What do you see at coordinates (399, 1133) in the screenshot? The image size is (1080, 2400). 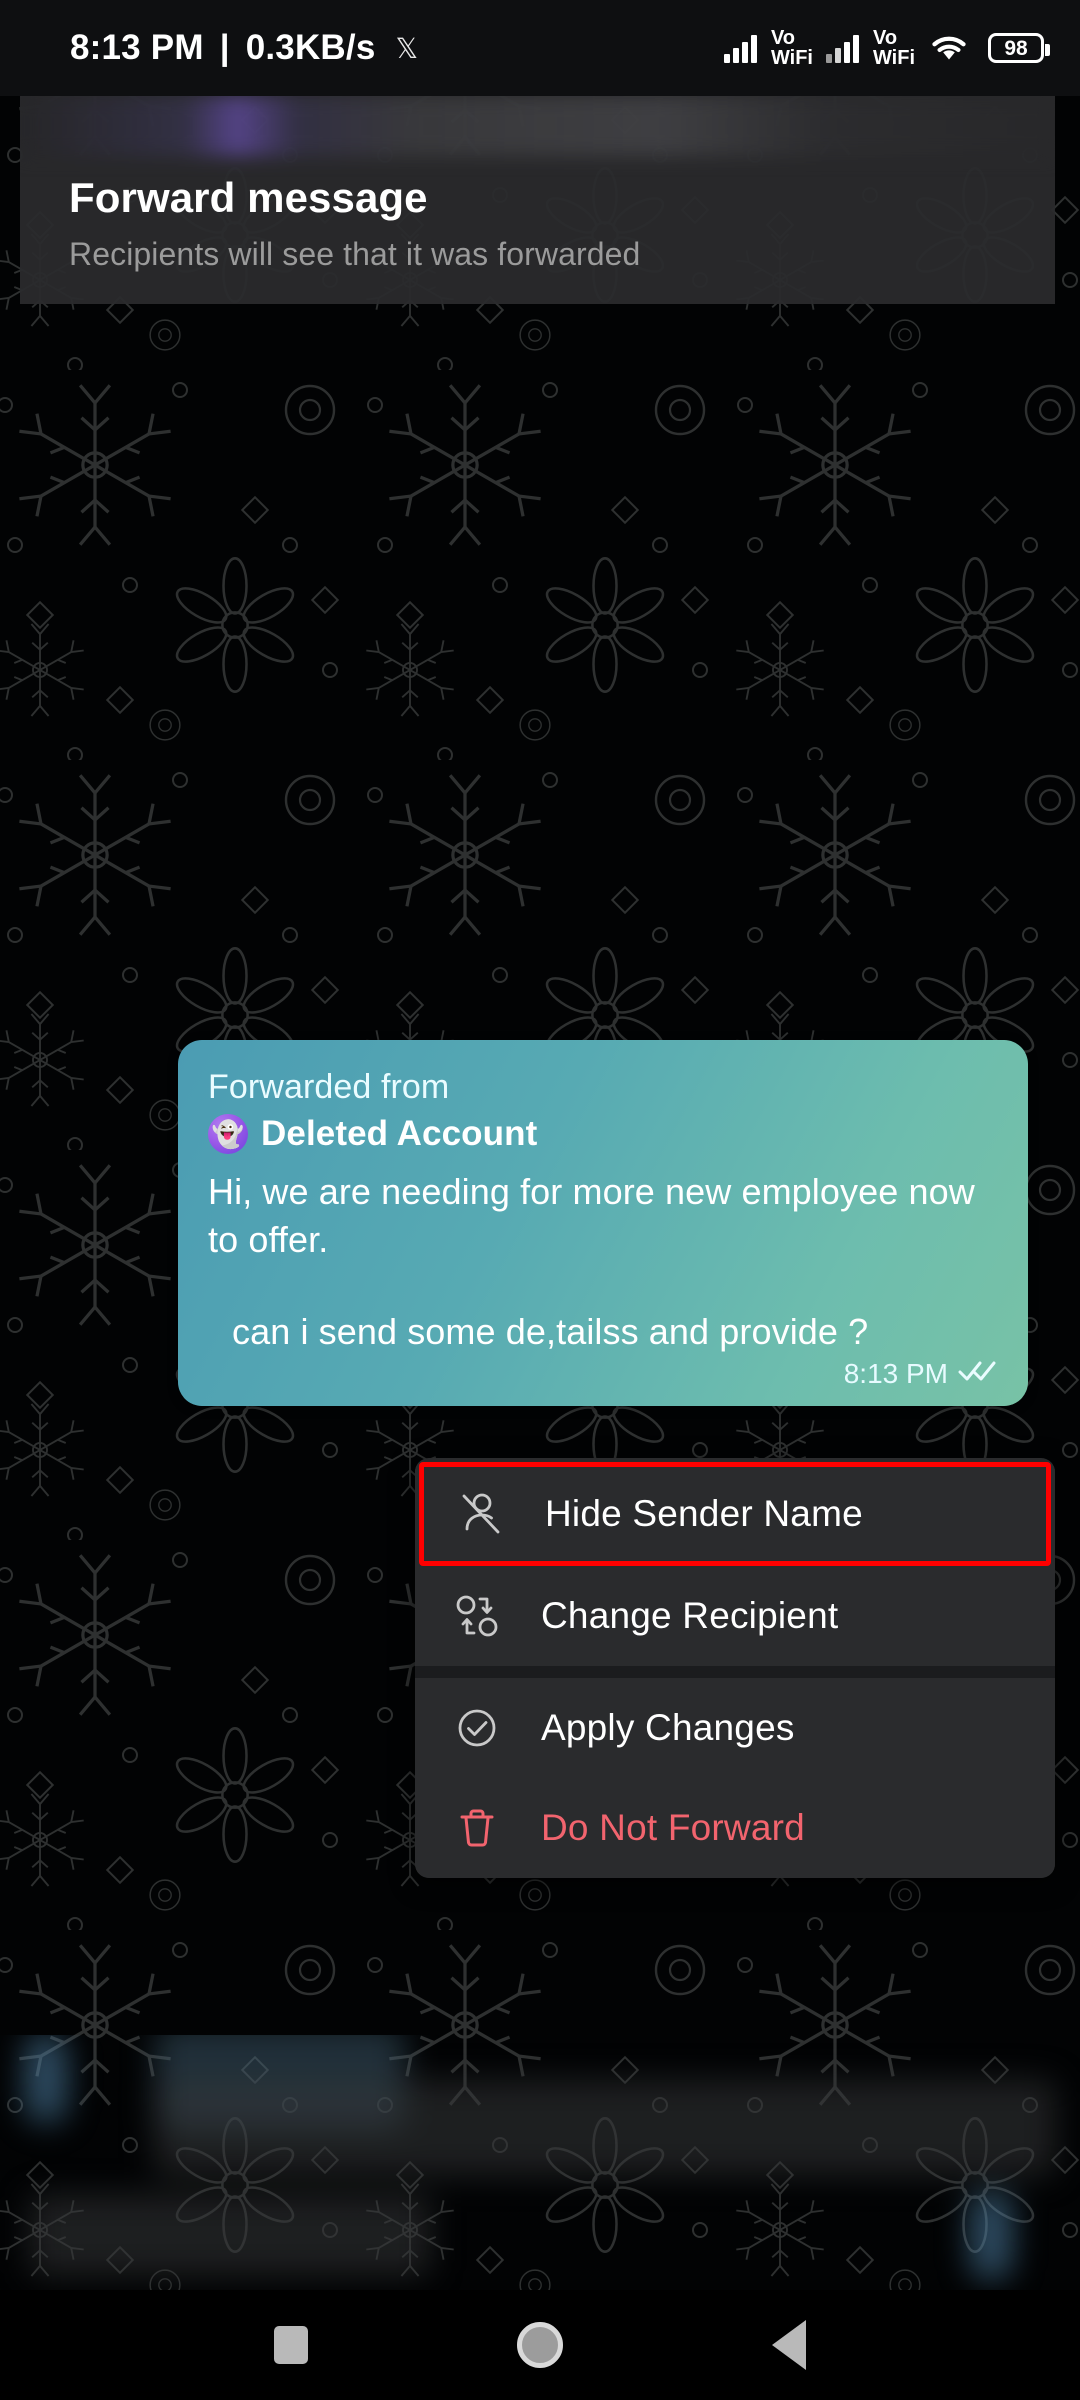 I see `forwarded-sender-name: Deleted Account` at bounding box center [399, 1133].